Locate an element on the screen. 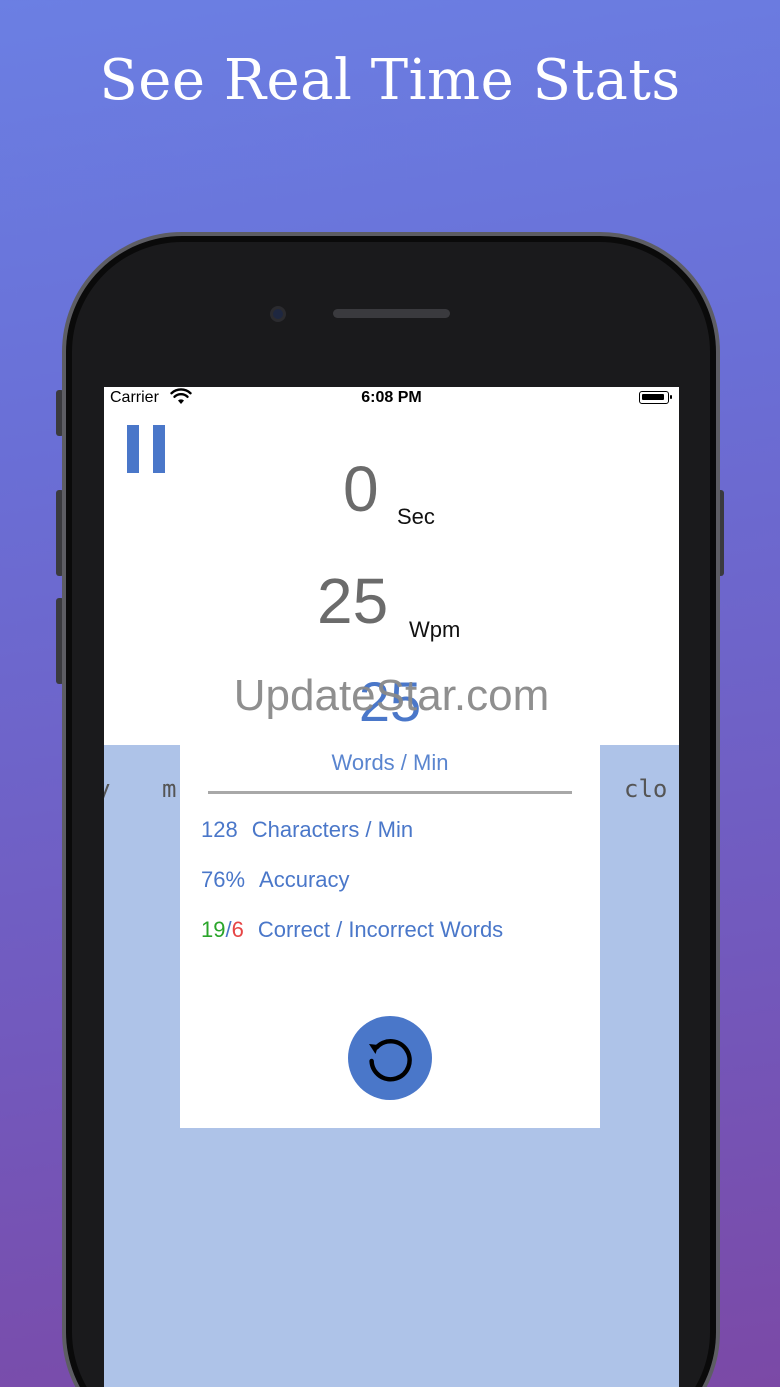 This screenshot has width=780, height=1387. words-slash: / is located at coordinates (228, 929).